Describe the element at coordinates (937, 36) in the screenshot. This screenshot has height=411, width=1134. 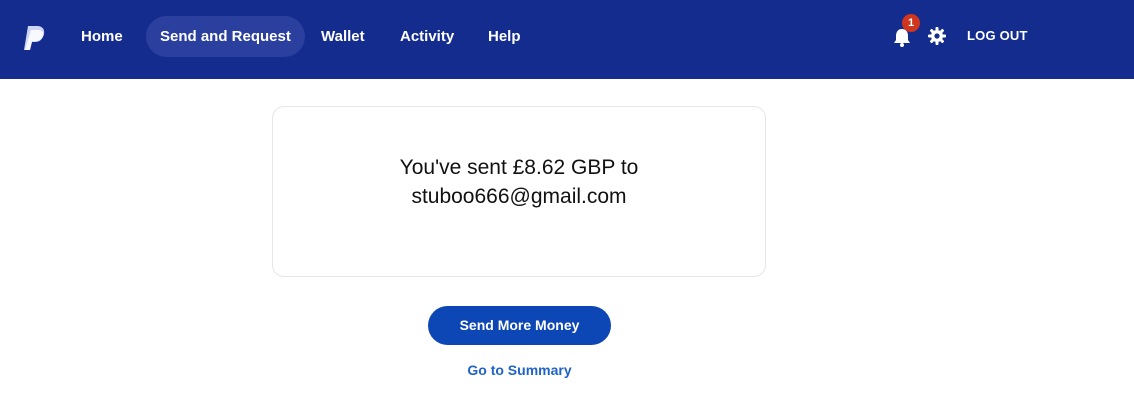
I see `gear-icon` at that location.